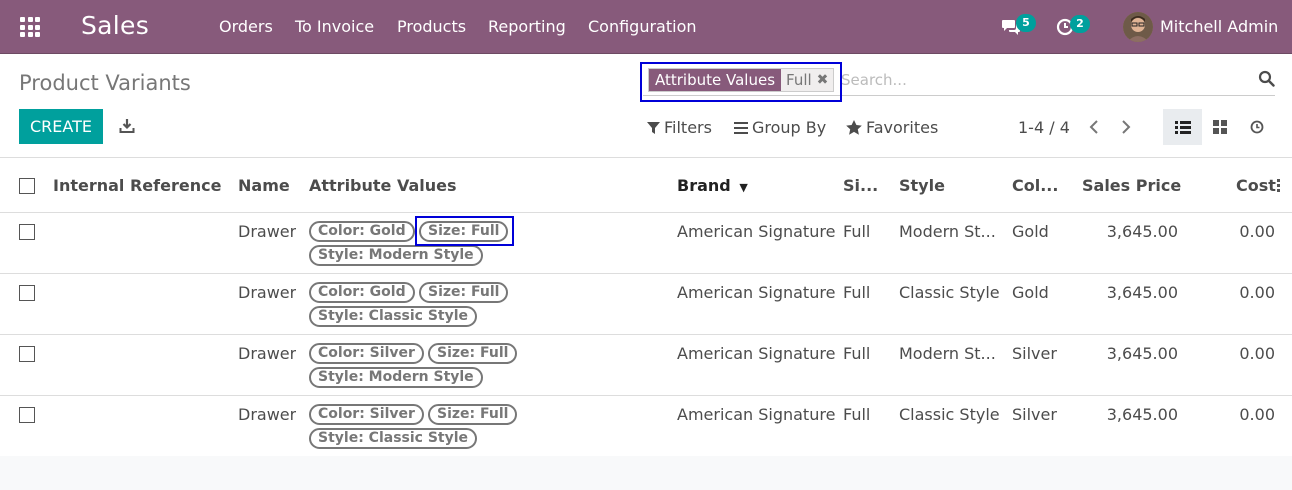  Describe the element at coordinates (1044, 127) in the screenshot. I see `pager-value: 1-4 / 4` at that location.